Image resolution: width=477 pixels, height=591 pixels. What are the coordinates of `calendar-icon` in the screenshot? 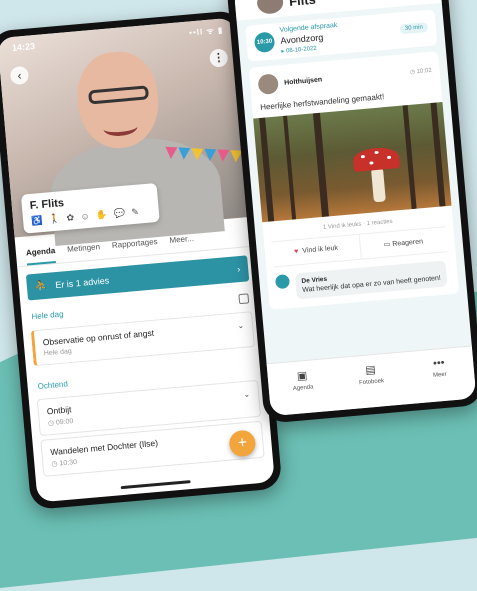 It's located at (244, 299).